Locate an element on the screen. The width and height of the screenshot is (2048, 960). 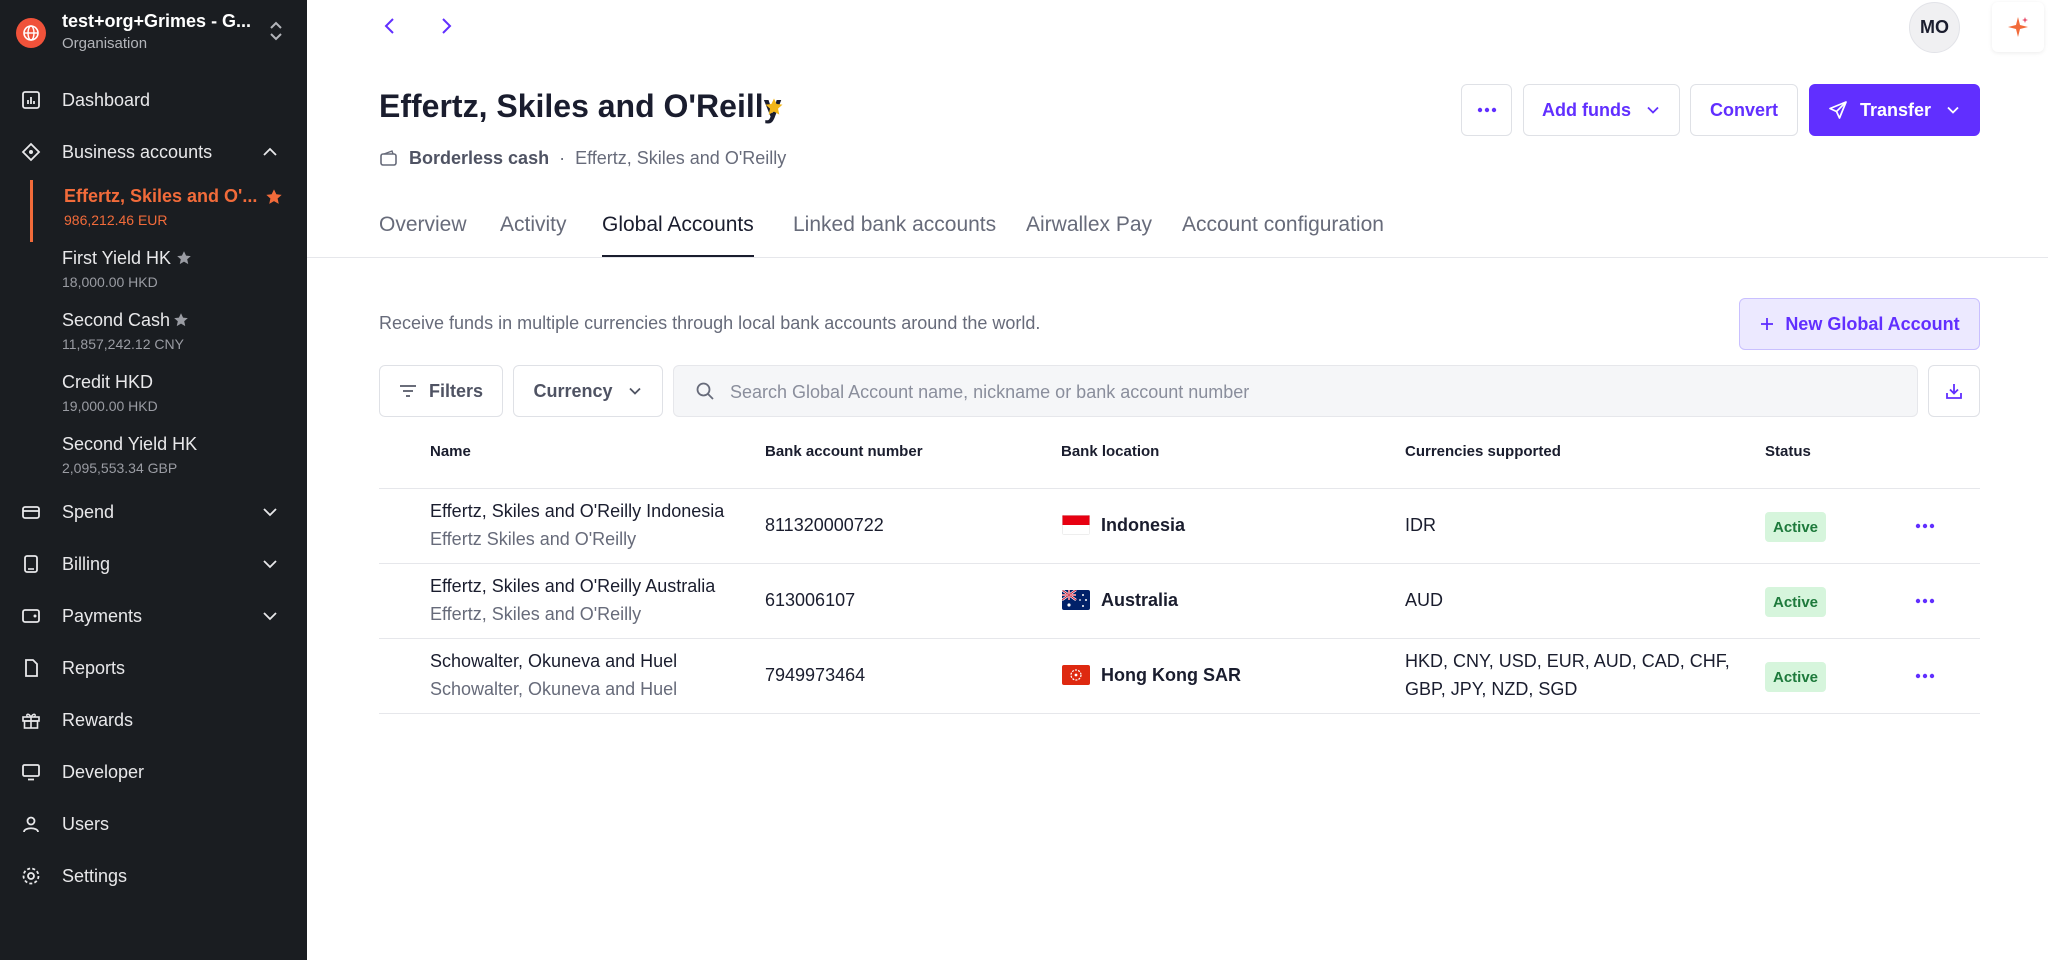
sidebar-account-second-cash: Second Cash 11,857,242.12 CNY is located at coordinates (169, 335).